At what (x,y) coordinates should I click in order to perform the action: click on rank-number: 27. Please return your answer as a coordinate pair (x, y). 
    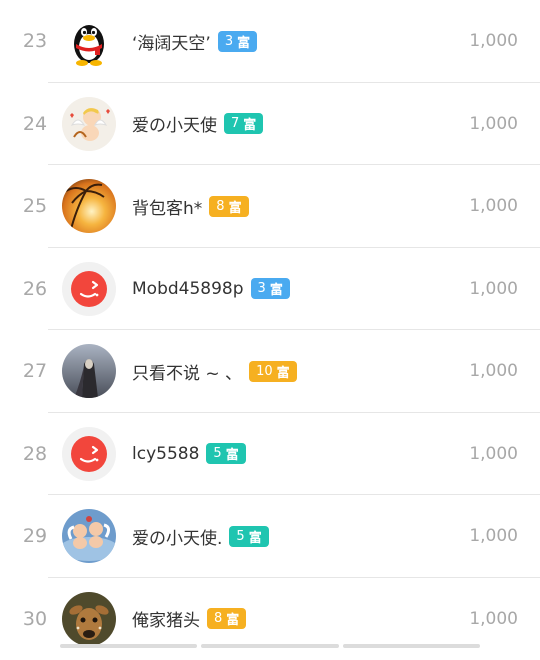
    Looking at the image, I should click on (35, 371).